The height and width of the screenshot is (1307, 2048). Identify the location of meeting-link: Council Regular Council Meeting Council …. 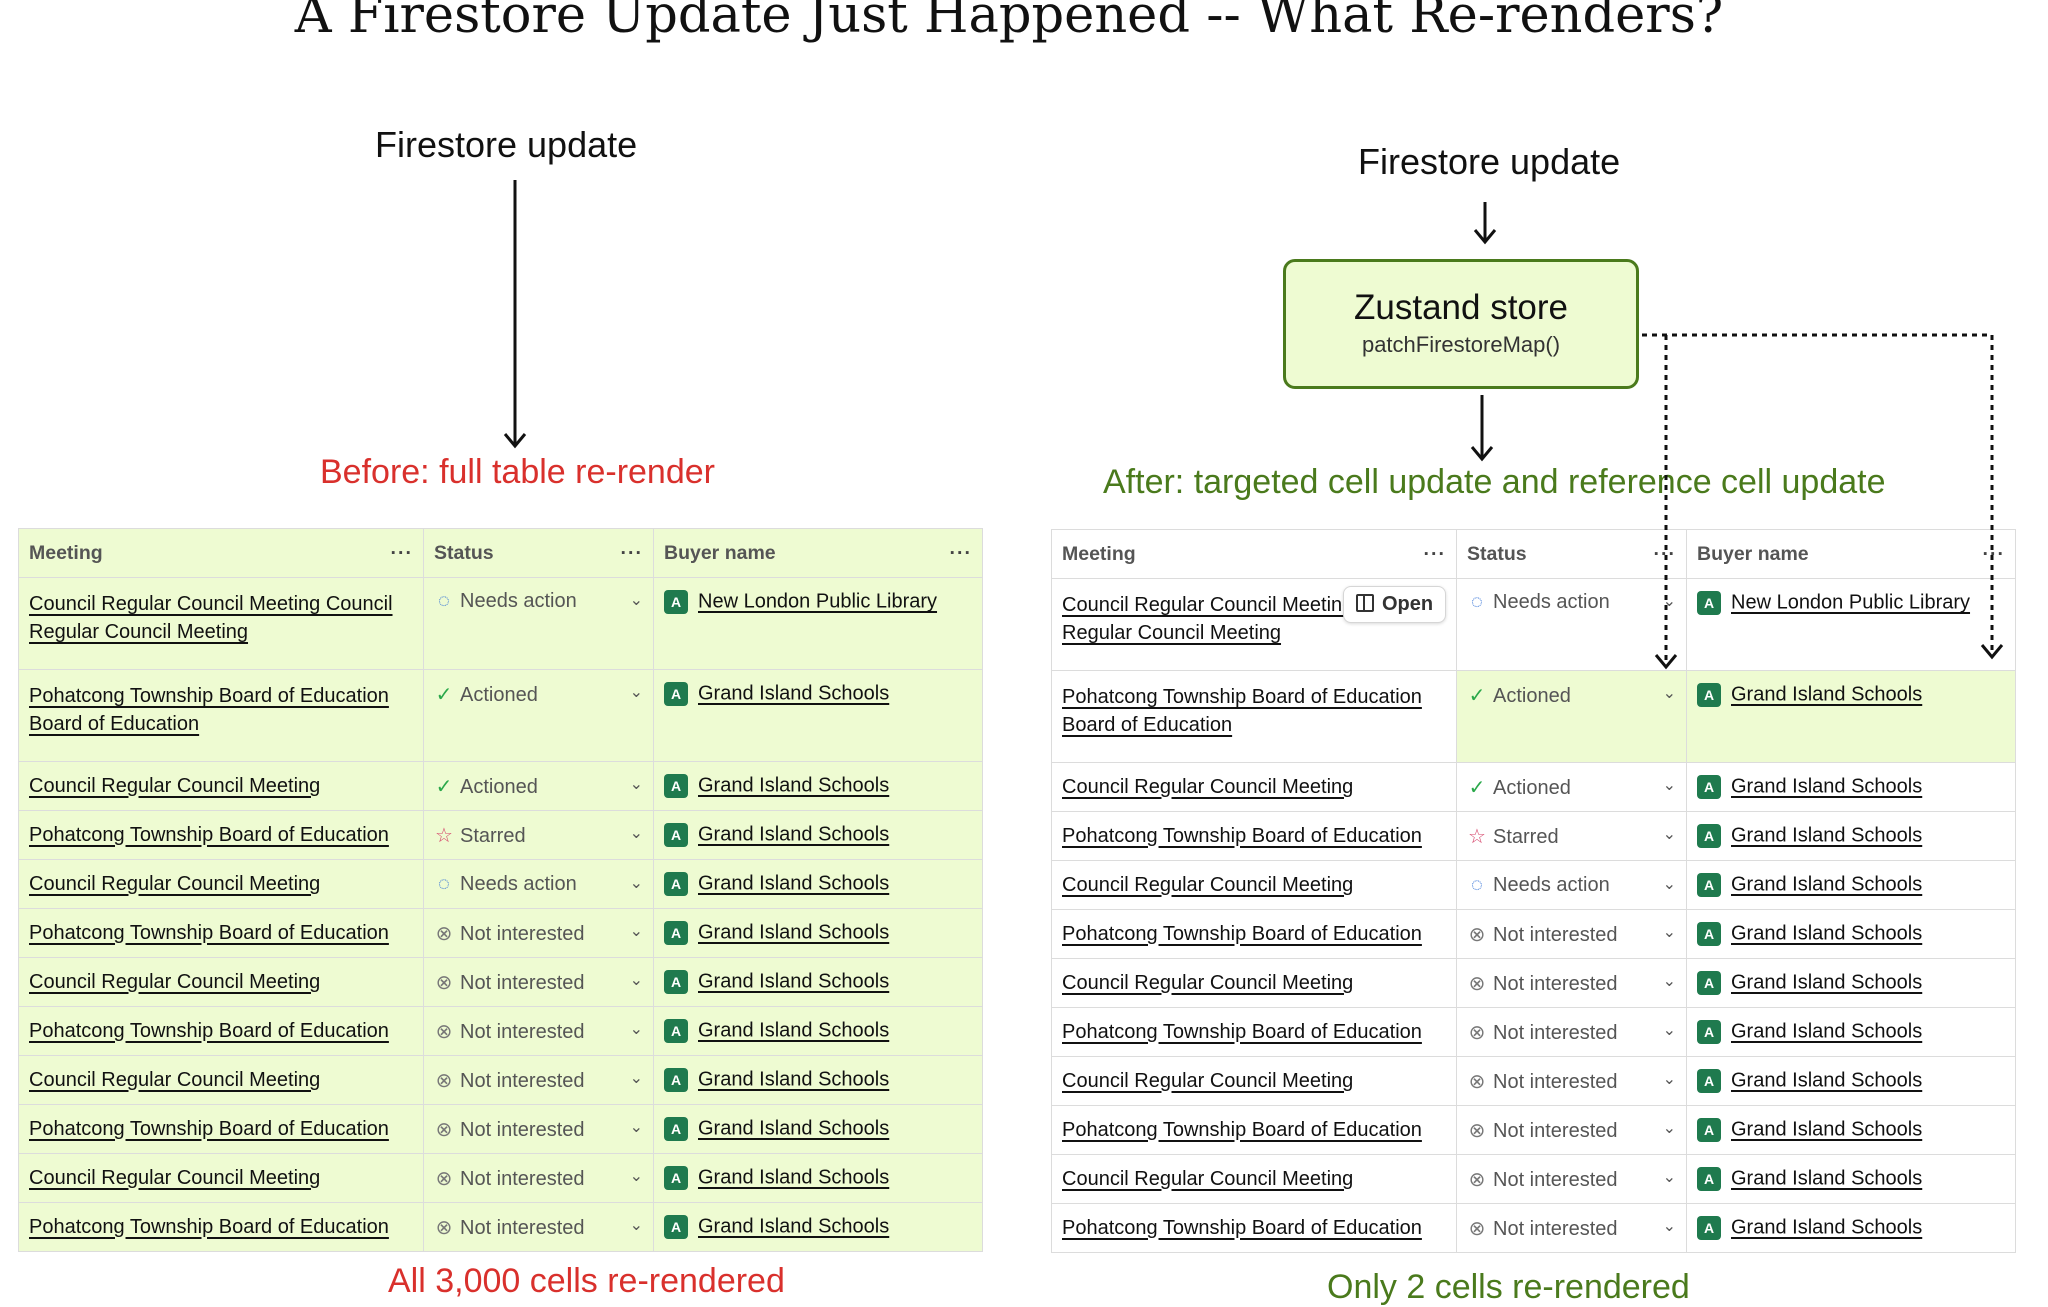
(211, 618).